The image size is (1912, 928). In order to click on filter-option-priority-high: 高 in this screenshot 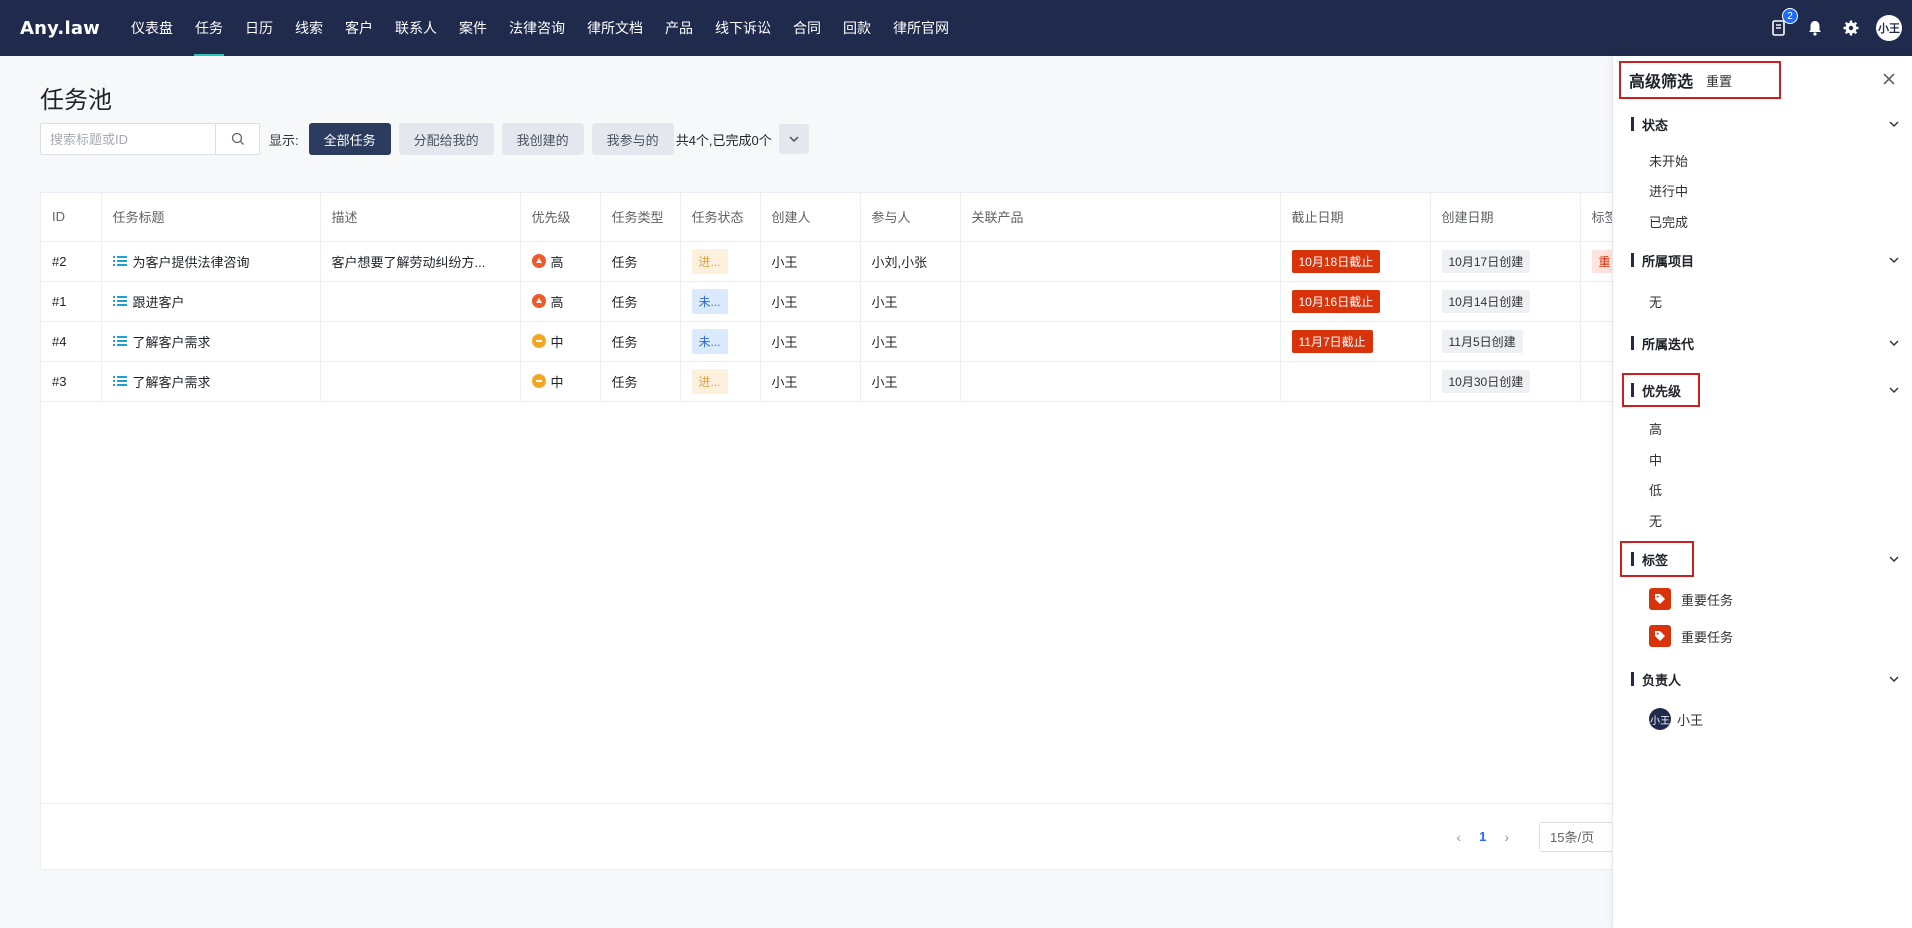, I will do `click(1655, 428)`.